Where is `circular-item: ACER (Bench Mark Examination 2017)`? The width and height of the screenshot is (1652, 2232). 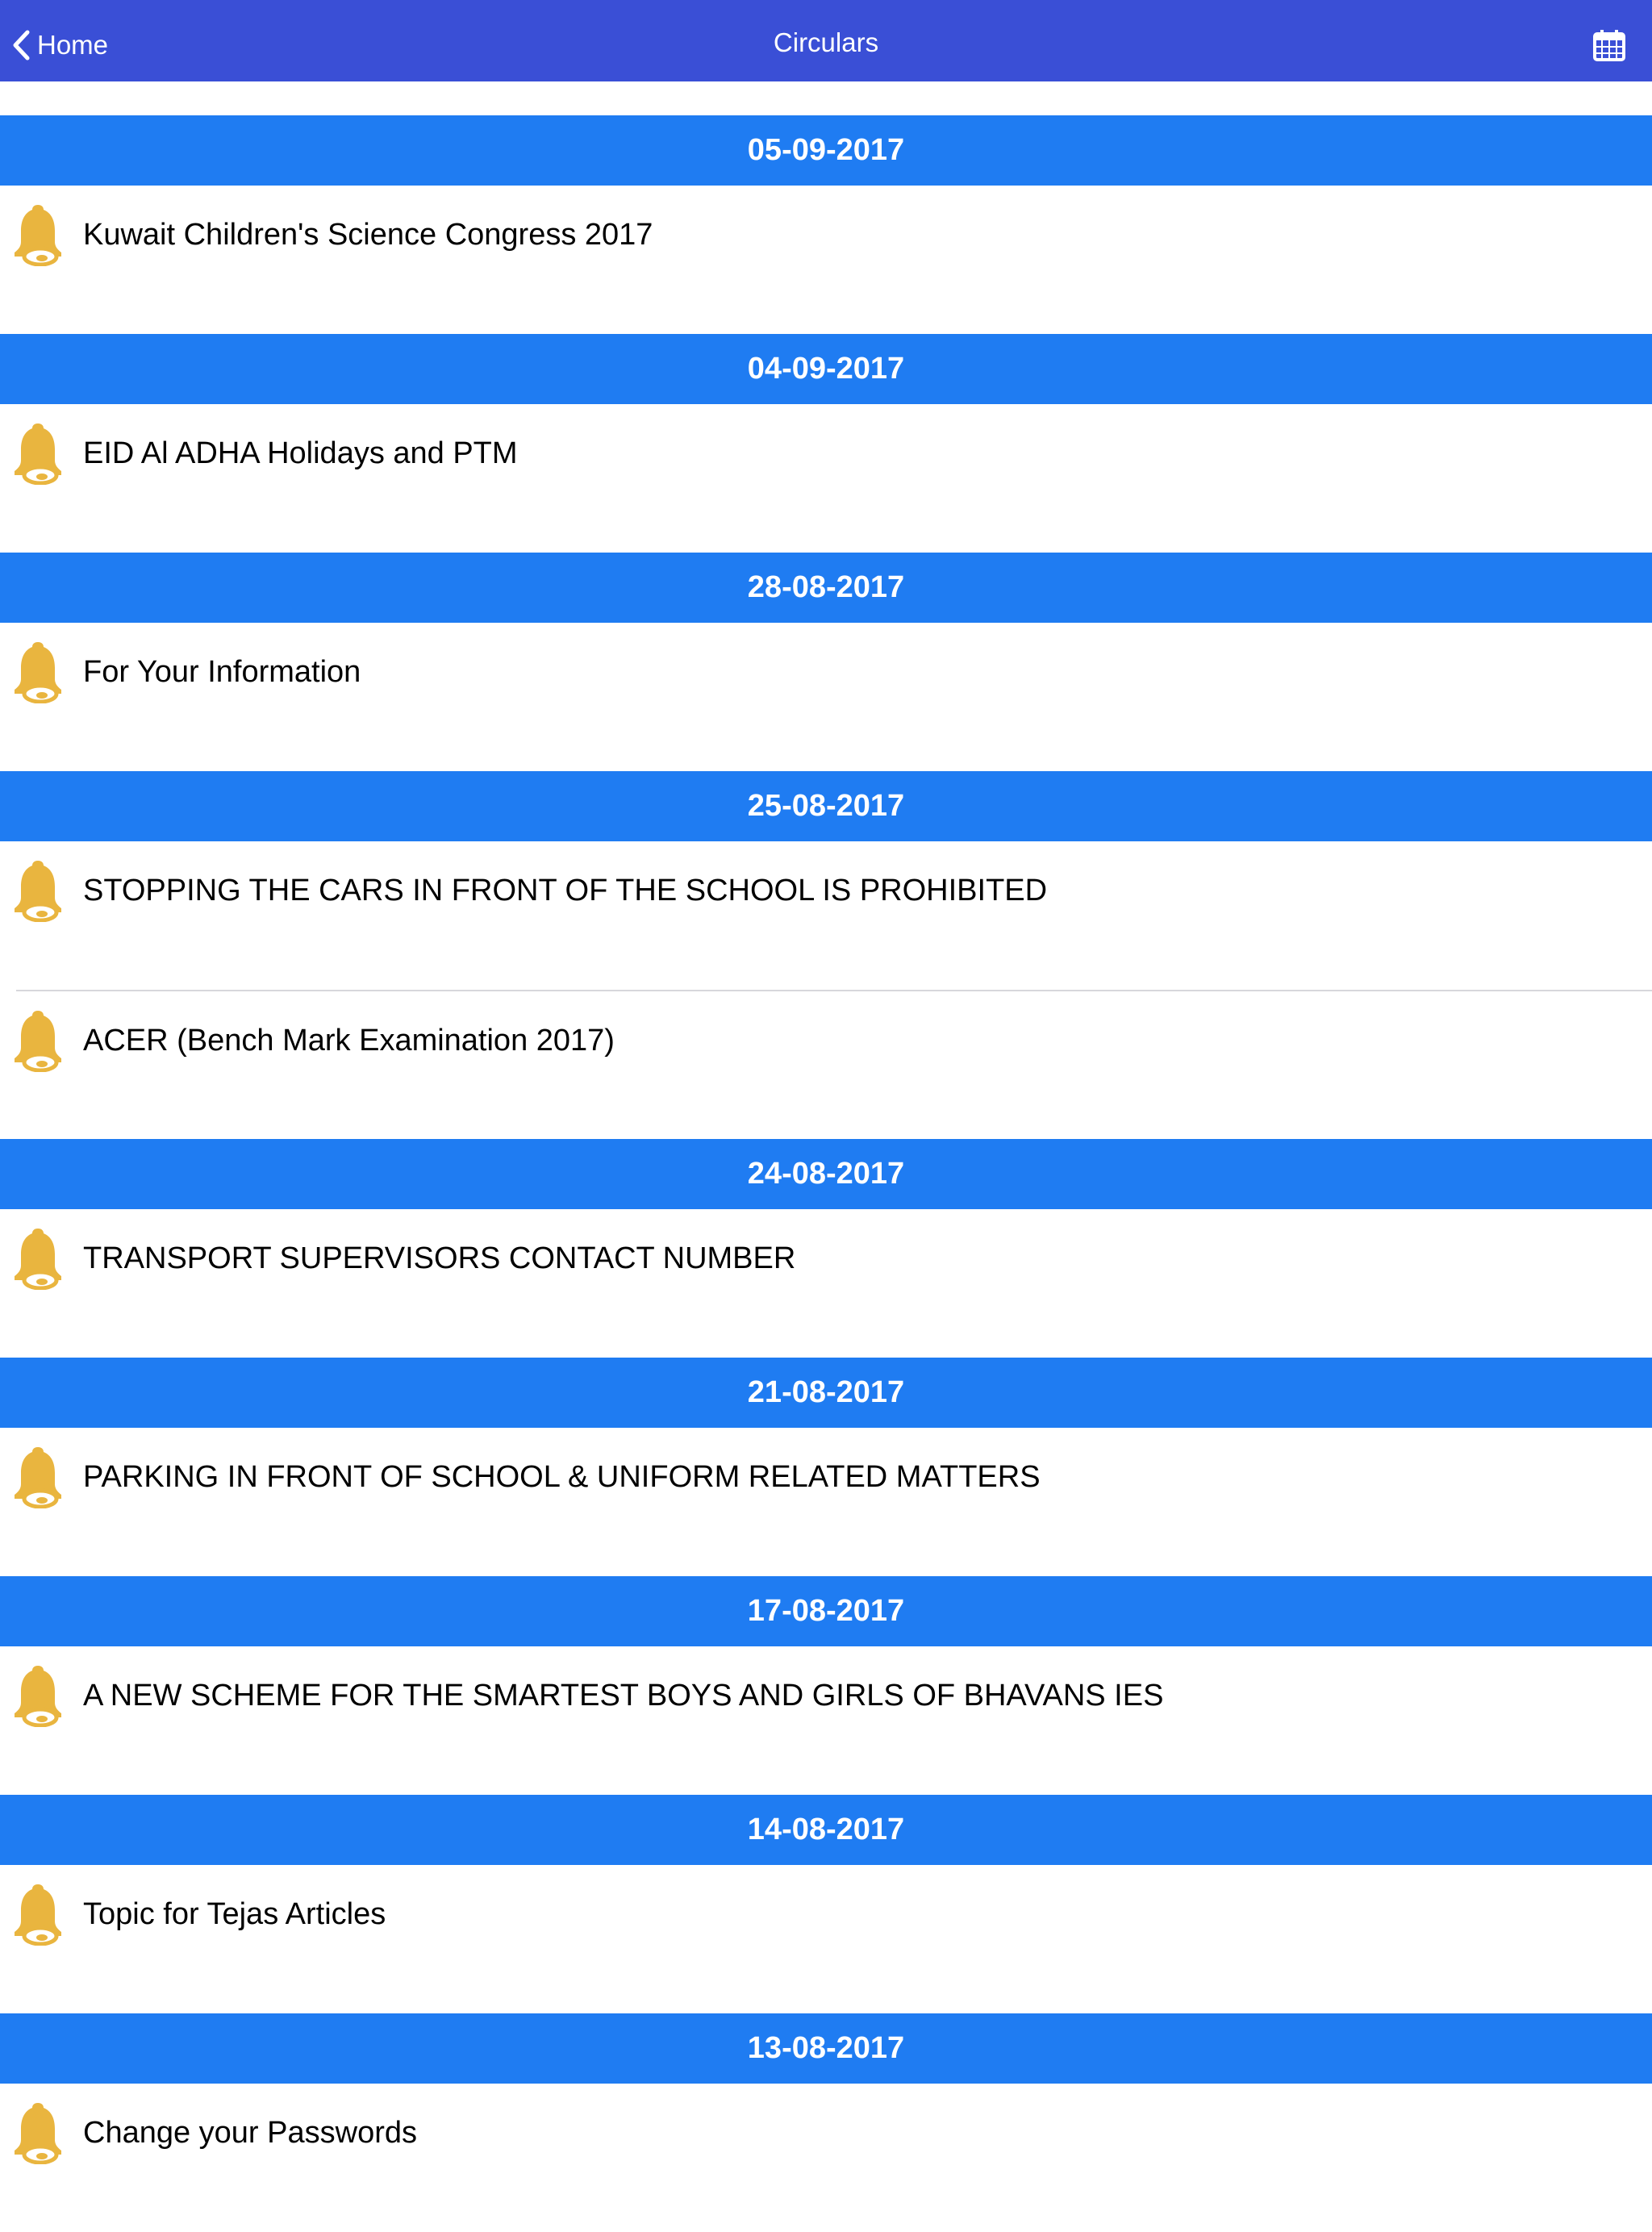
circular-item: ACER (Bench Mark Examination 2017) is located at coordinates (834, 1064).